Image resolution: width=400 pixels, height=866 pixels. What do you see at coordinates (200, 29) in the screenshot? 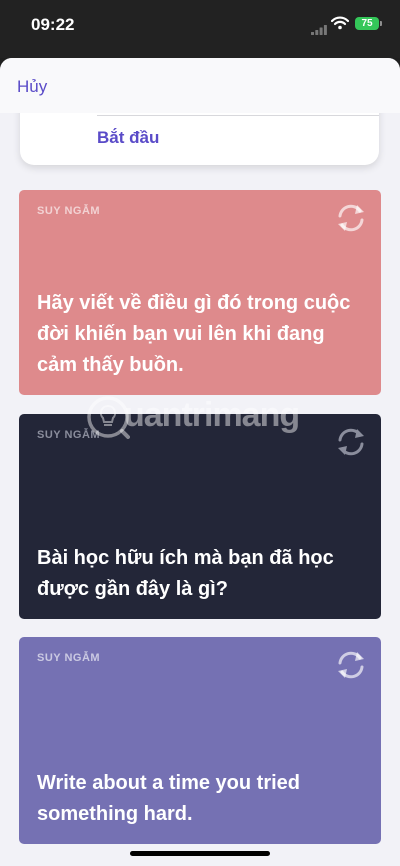
I see `status-bar: 09:22 75` at bounding box center [200, 29].